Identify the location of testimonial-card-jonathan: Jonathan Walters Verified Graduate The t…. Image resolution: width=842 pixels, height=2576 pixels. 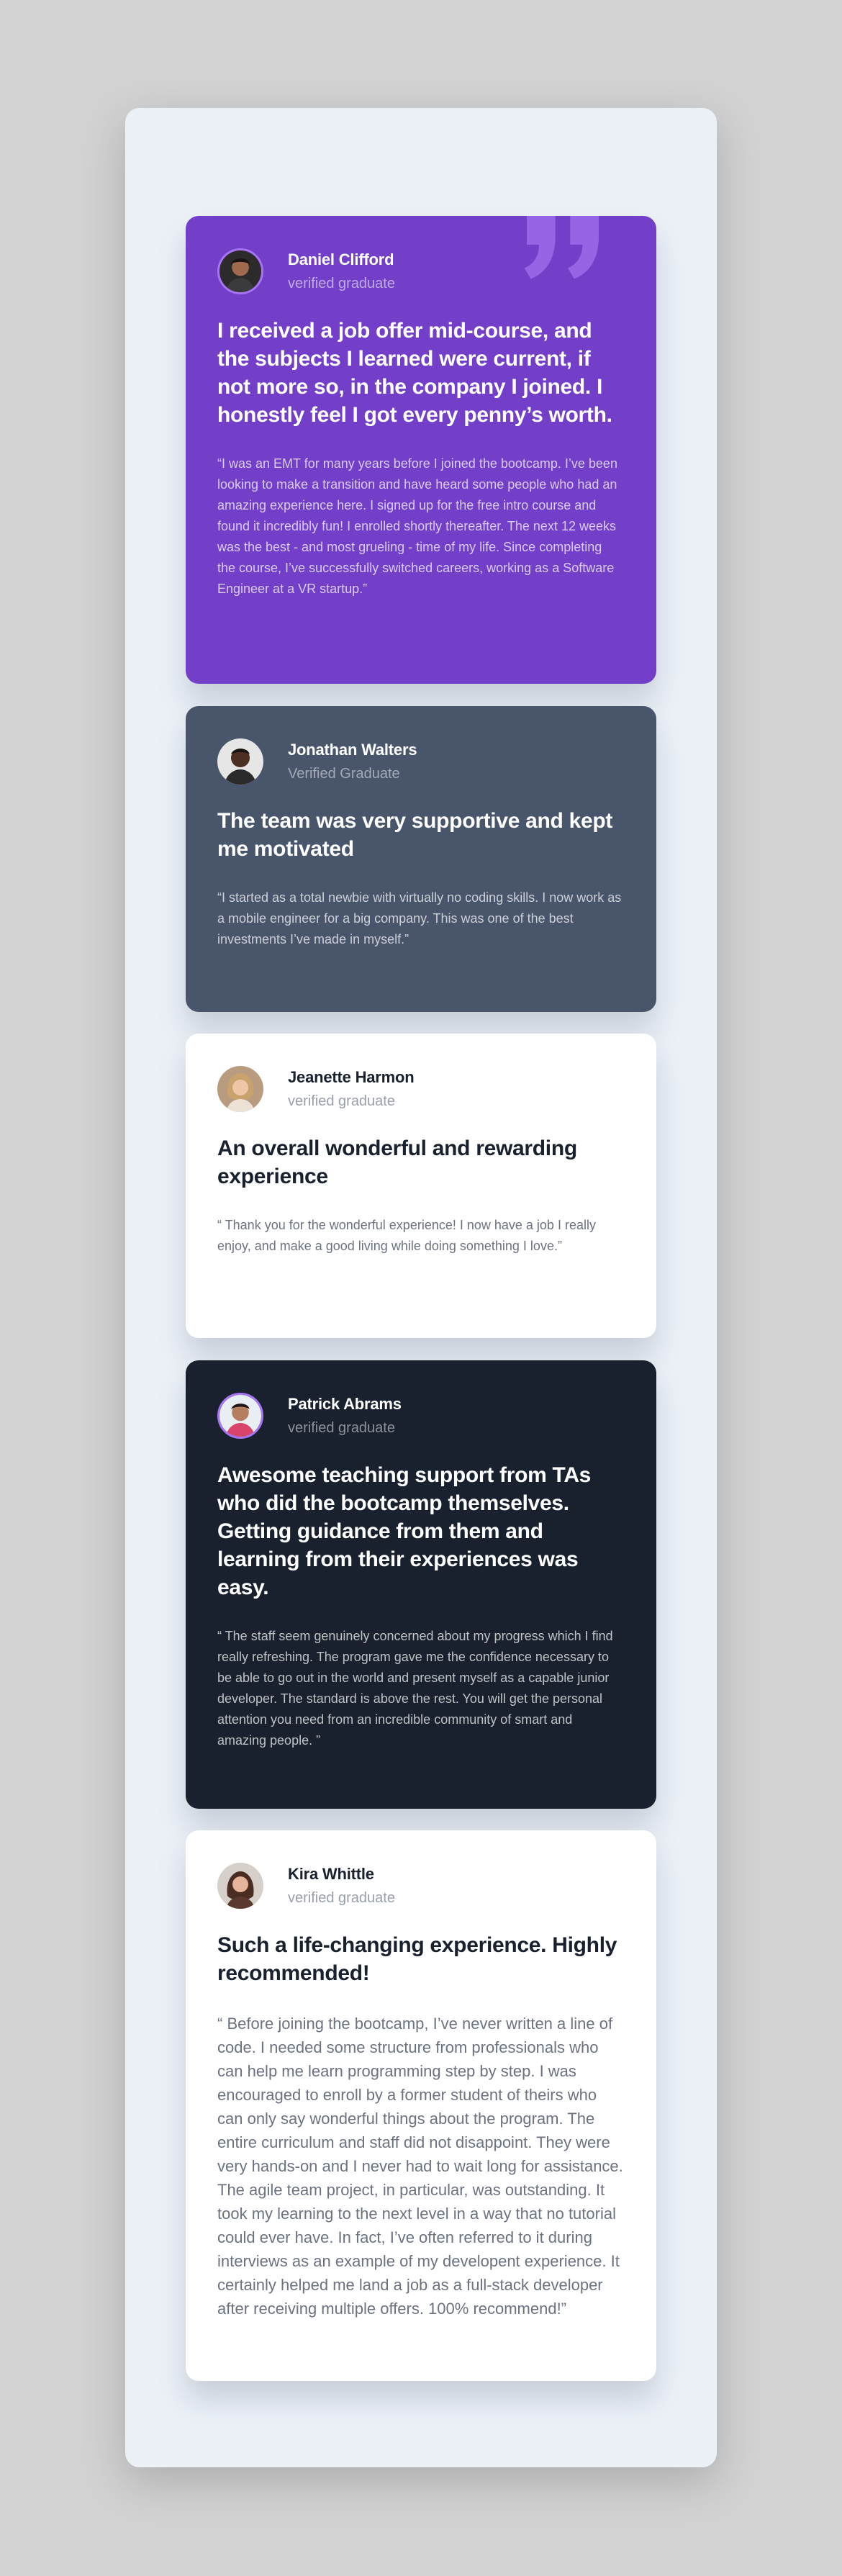
(421, 859).